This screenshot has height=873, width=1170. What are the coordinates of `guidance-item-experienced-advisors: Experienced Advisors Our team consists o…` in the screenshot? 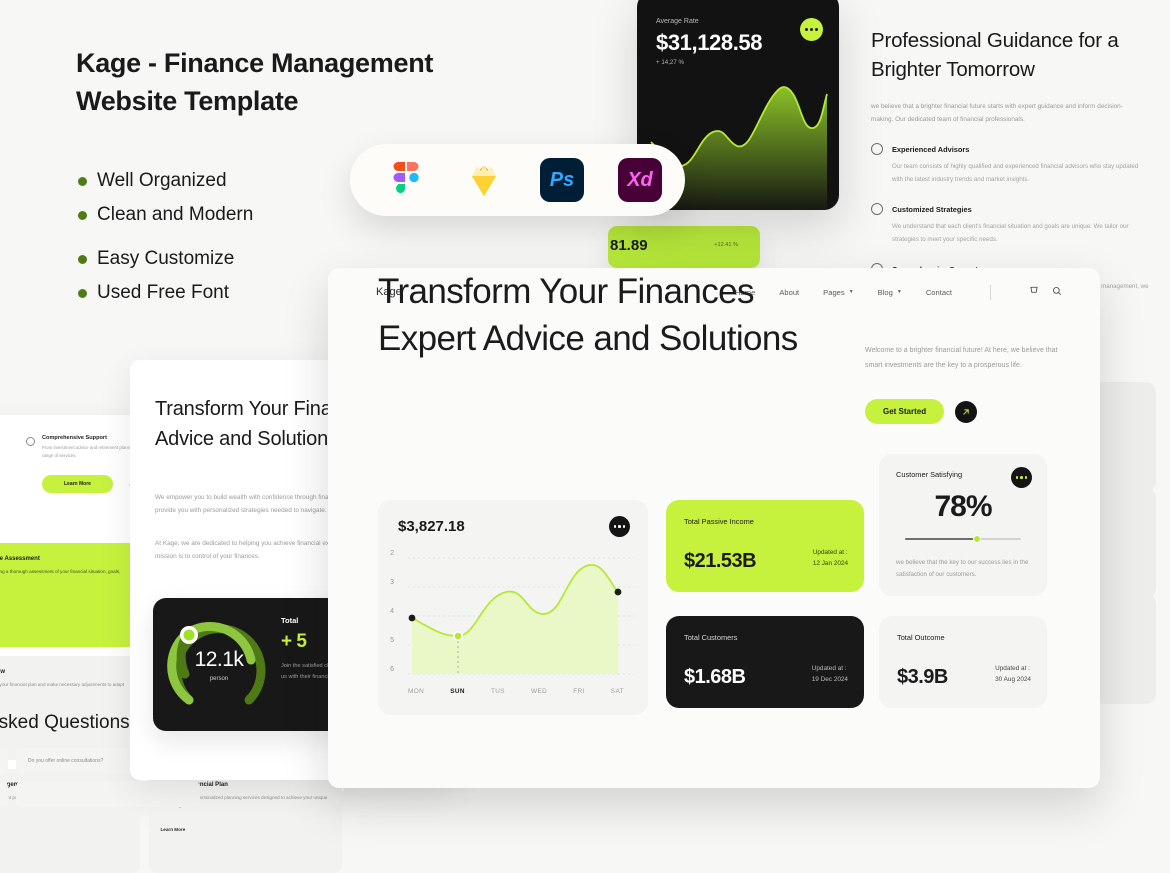 It's located at (1020, 164).